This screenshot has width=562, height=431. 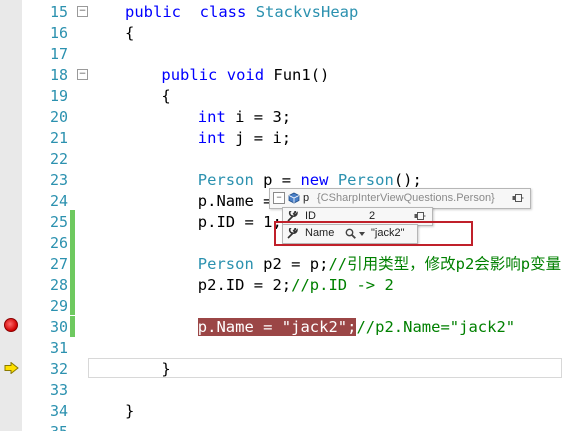 I want to click on code-text: p.ID = 1;, so click(x=240, y=222).